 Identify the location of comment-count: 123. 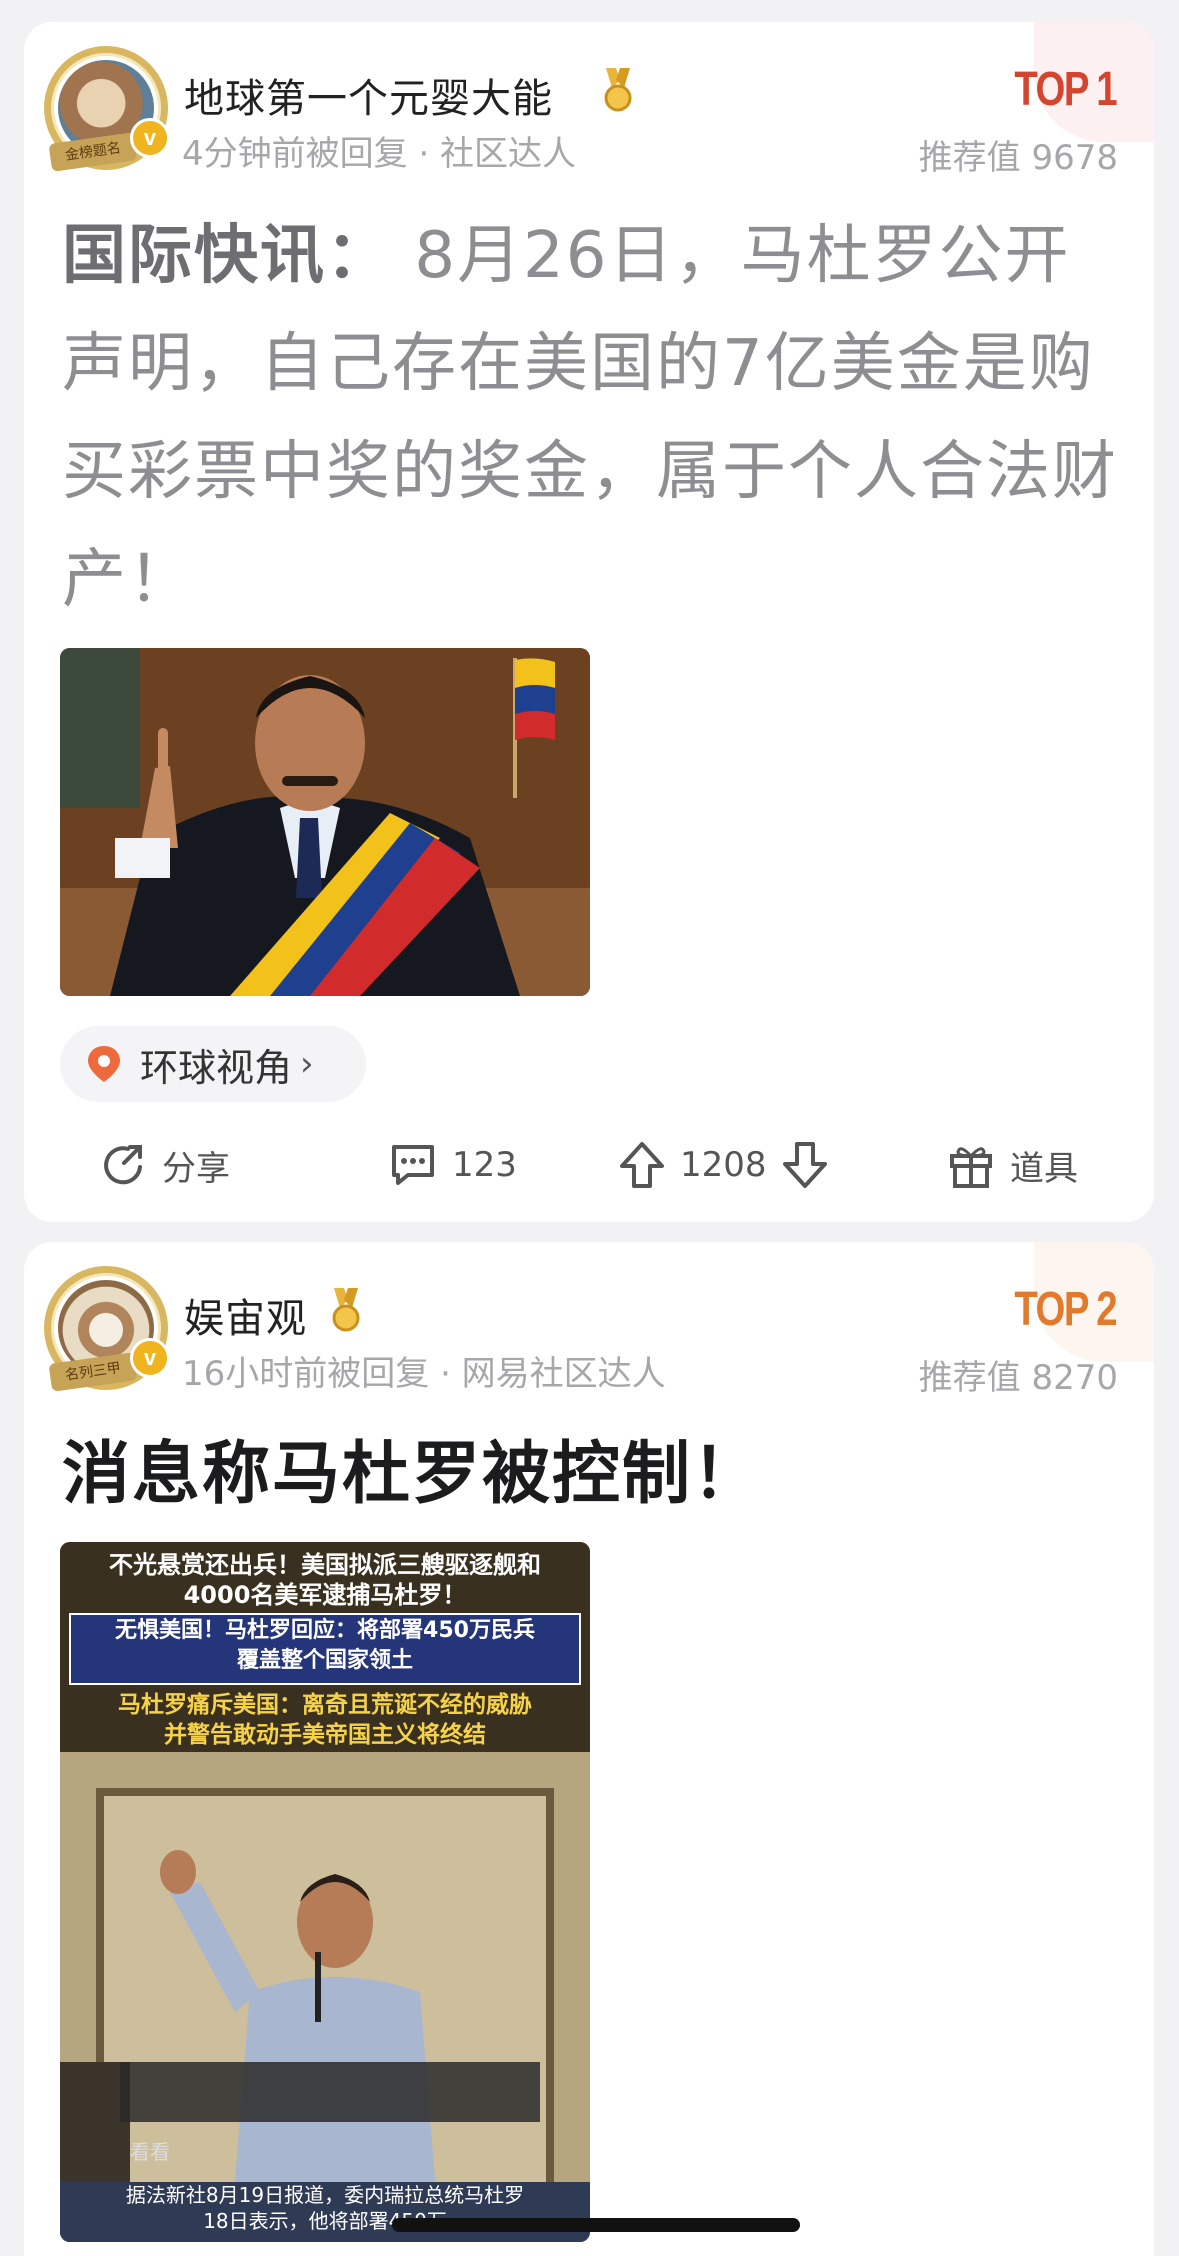
(484, 1165).